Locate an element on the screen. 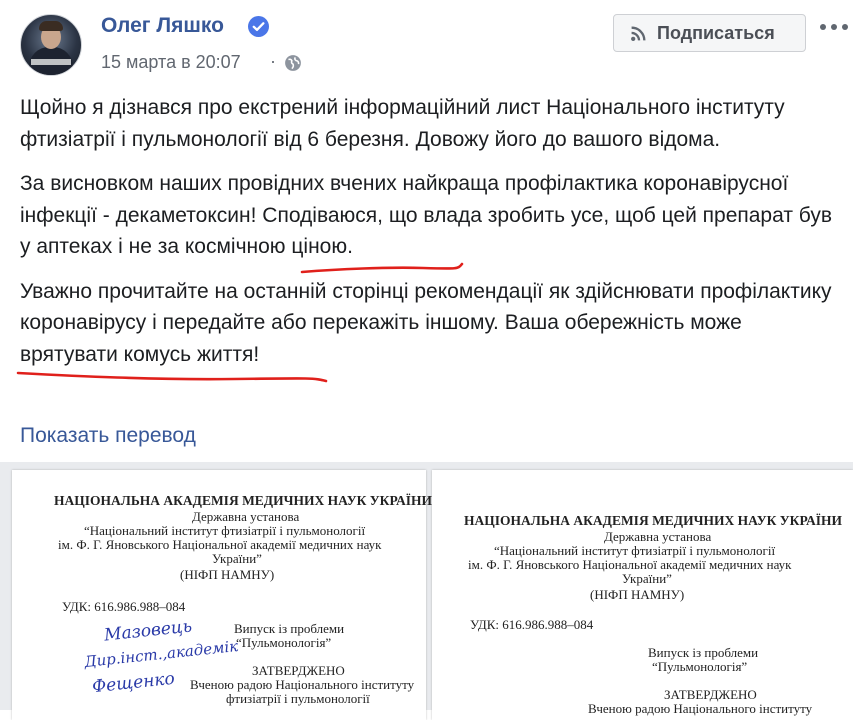  doc-institute-3: України” is located at coordinates (237, 558).